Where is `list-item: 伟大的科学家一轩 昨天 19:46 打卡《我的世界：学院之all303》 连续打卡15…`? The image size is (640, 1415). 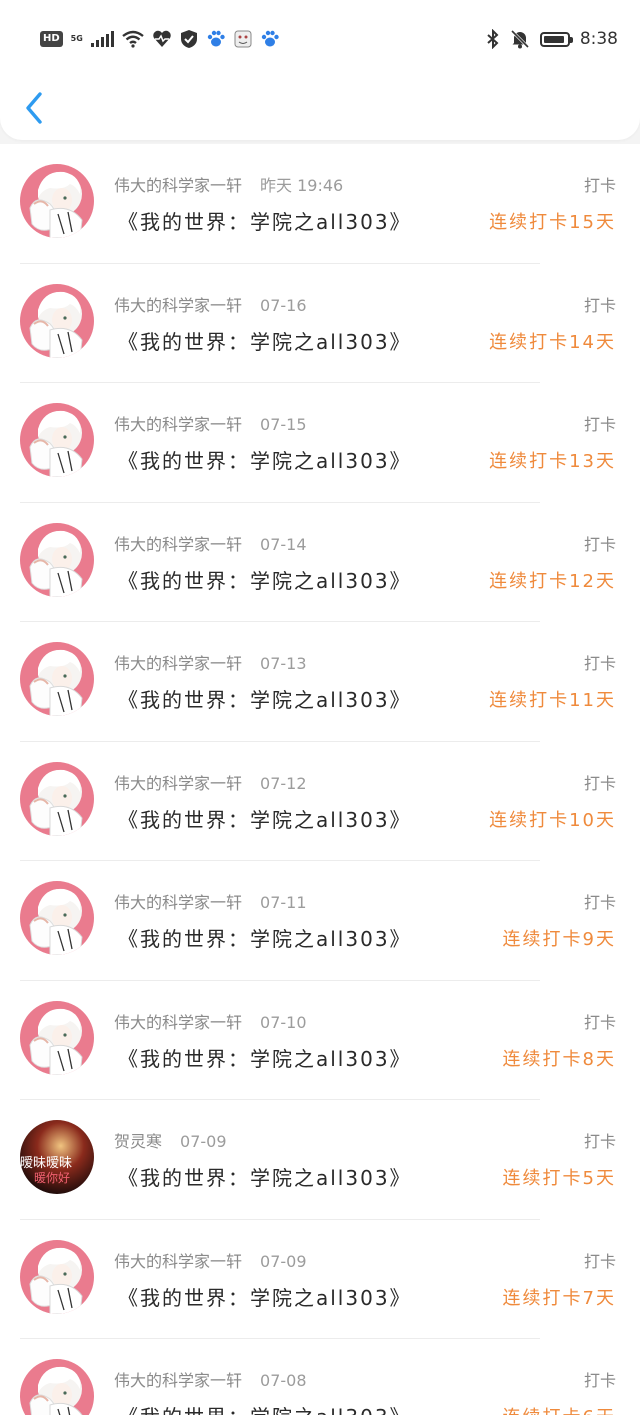
list-item: 伟大的科学家一轩 昨天 19:46 打卡《我的世界：学院之all303》 连续打卡15… is located at coordinates (320, 204).